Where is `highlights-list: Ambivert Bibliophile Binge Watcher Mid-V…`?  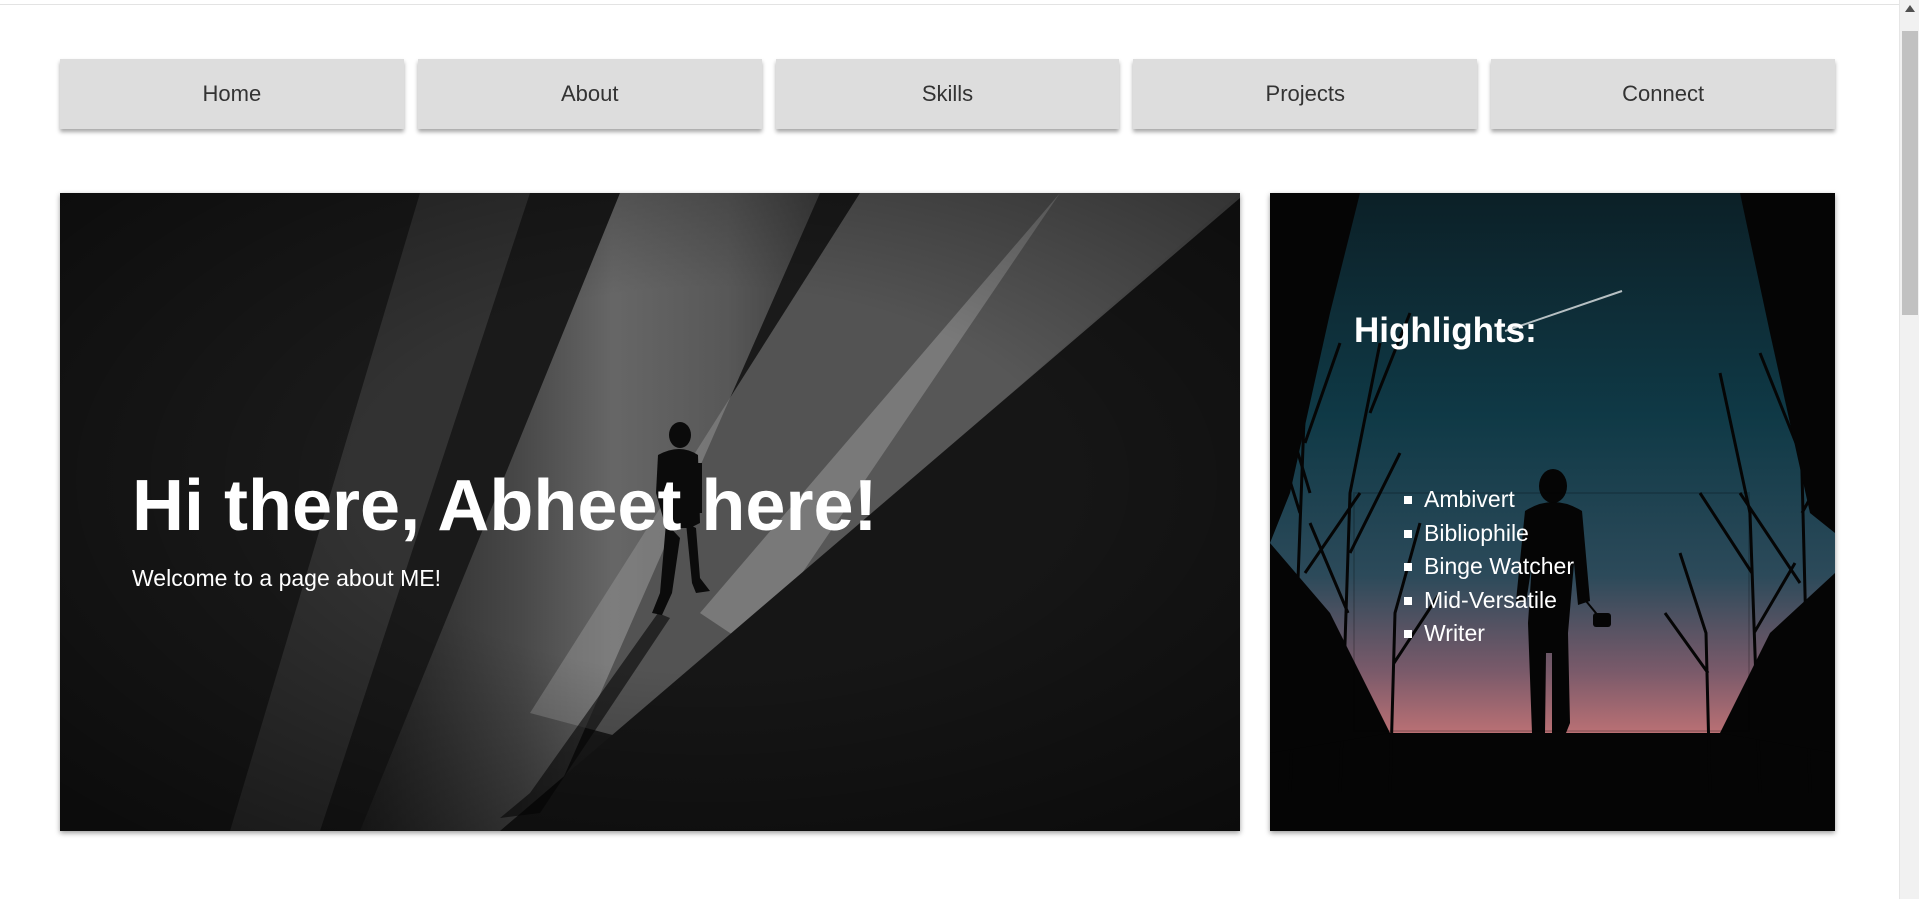 highlights-list: Ambivert Bibliophile Binge Watcher Mid-V… is located at coordinates (1489, 567).